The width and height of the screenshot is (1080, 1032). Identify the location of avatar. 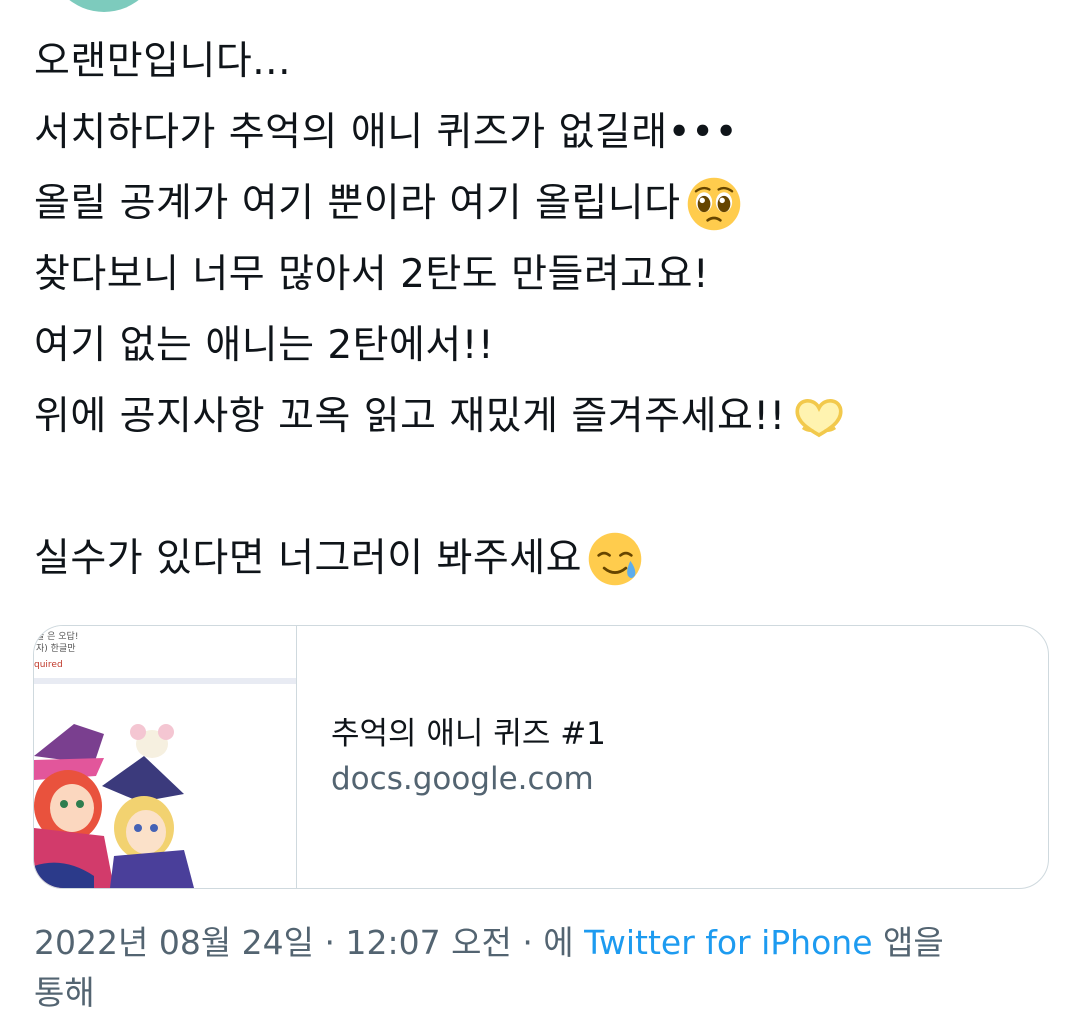
(104, 6).